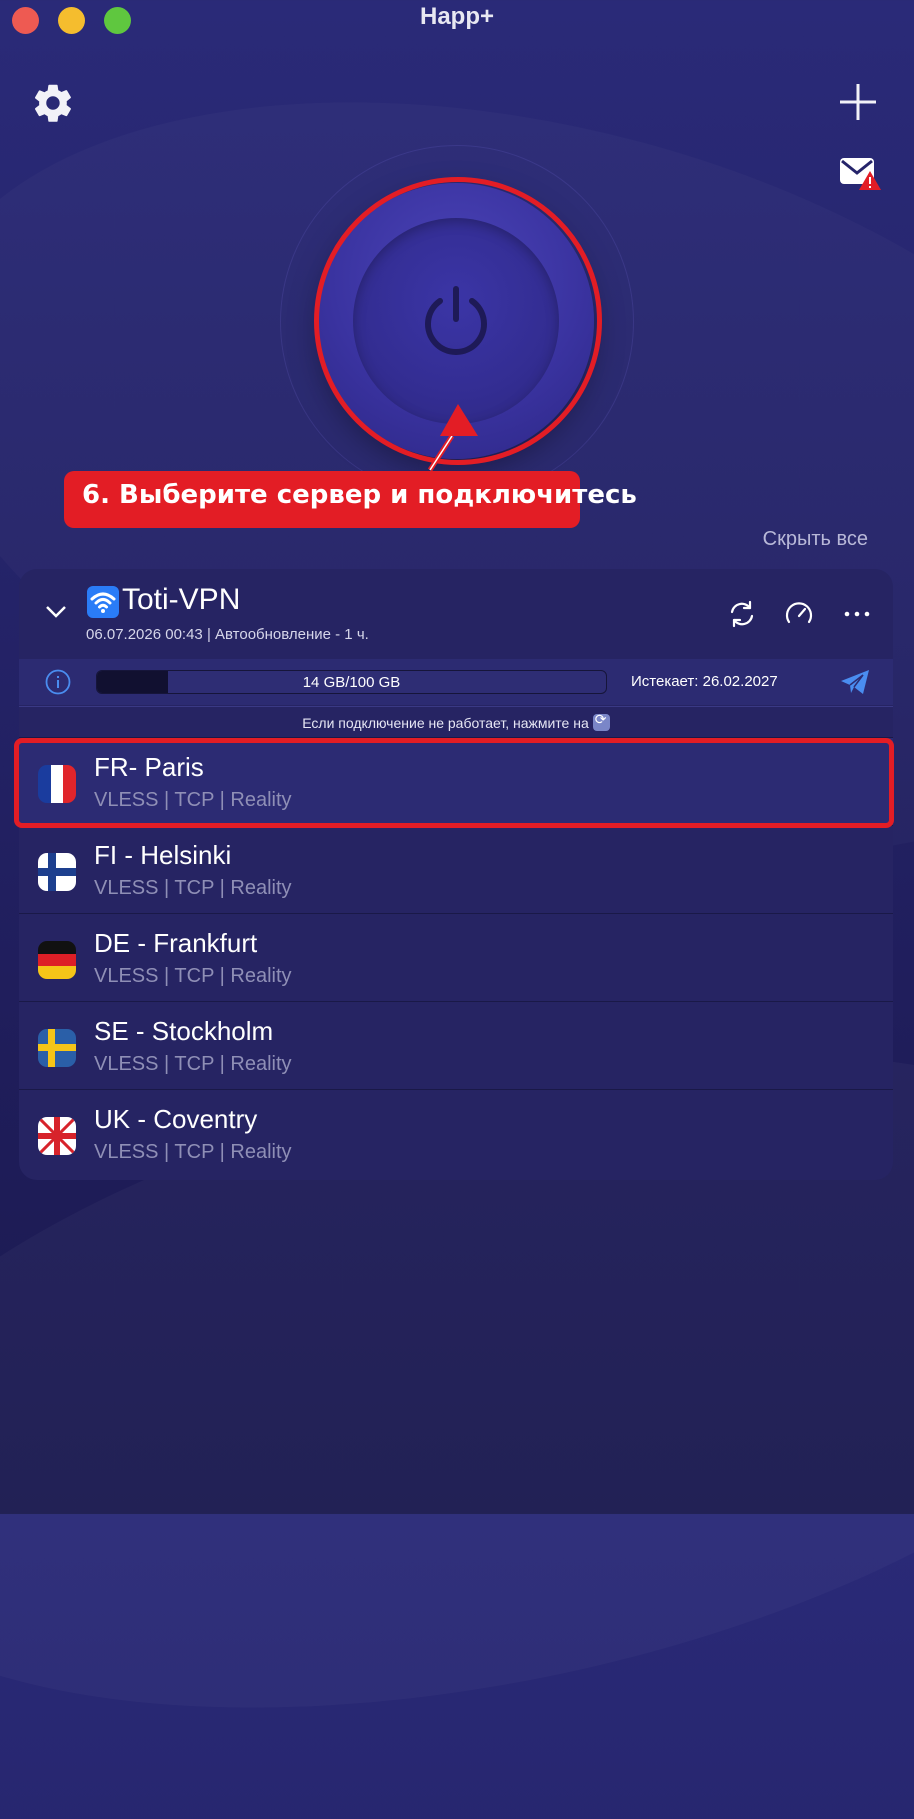 This screenshot has height=1819, width=914. What do you see at coordinates (456, 1045) in the screenshot?
I see `server-item-se-stockholm: SE - Stockholm VLESS | TCP | Reality` at bounding box center [456, 1045].